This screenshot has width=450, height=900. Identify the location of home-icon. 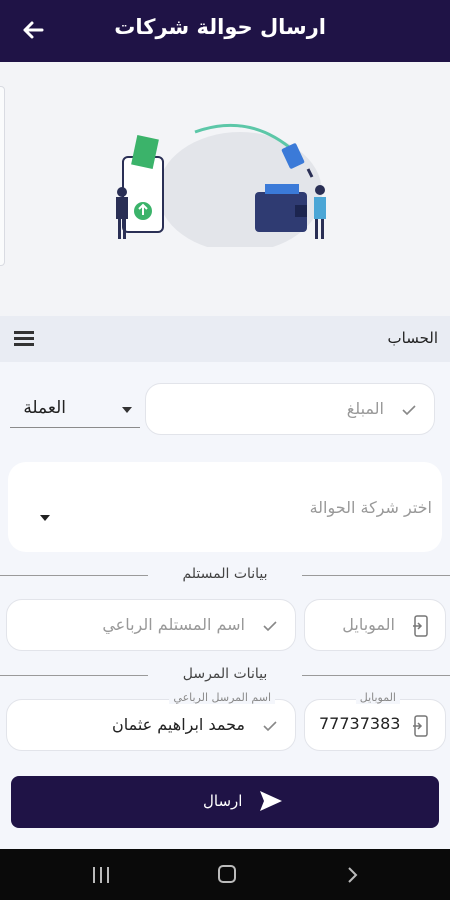
(227, 874).